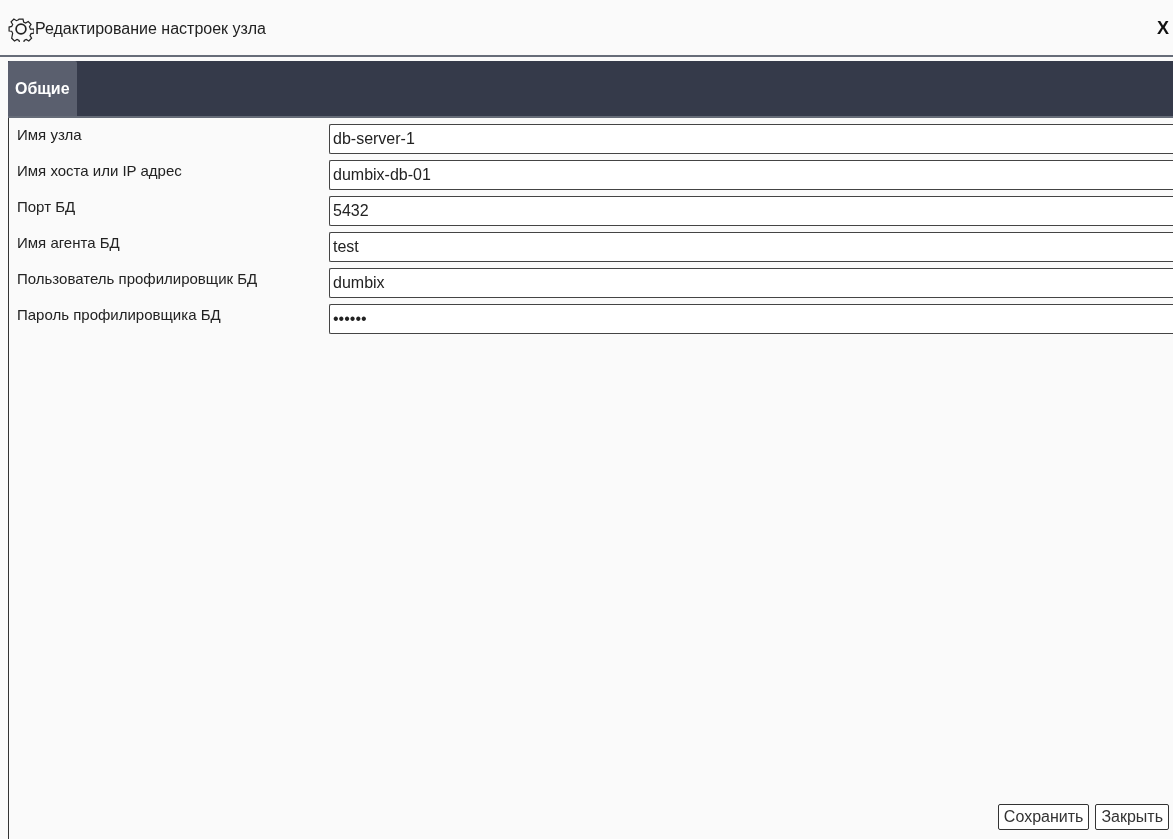 Image resolution: width=1173 pixels, height=839 pixels. What do you see at coordinates (21, 28) in the screenshot?
I see `settings-icon` at bounding box center [21, 28].